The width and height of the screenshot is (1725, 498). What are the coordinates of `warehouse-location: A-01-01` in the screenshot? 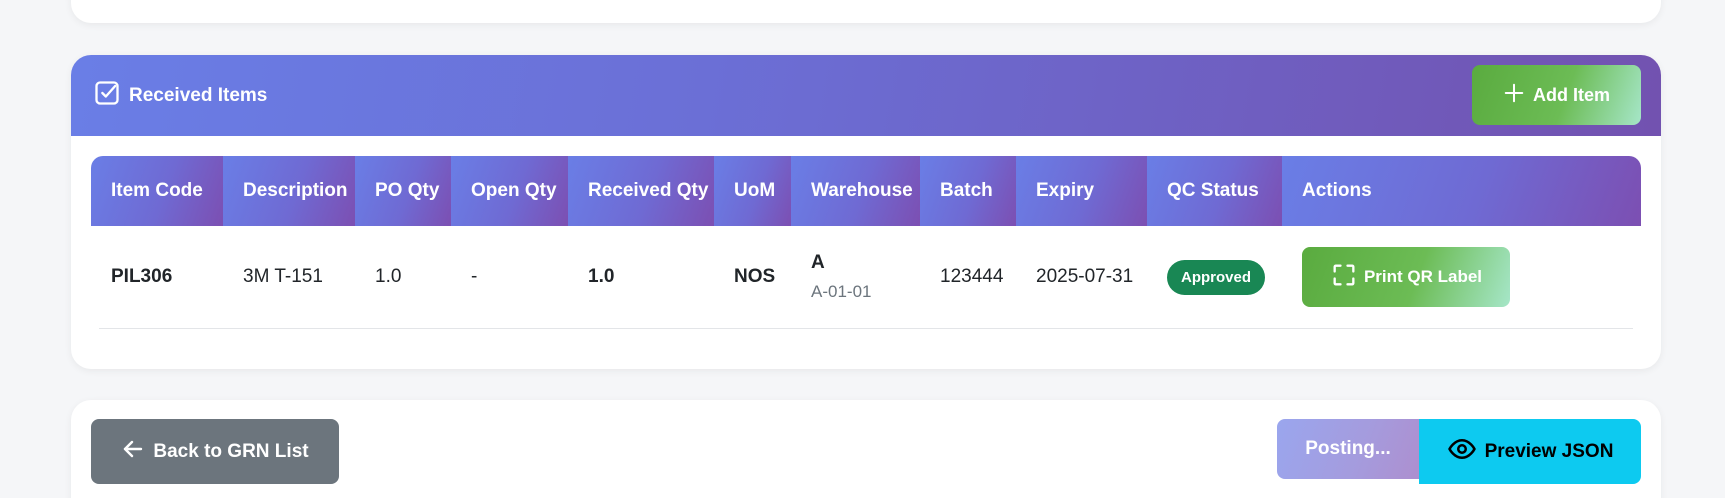 It's located at (841, 291).